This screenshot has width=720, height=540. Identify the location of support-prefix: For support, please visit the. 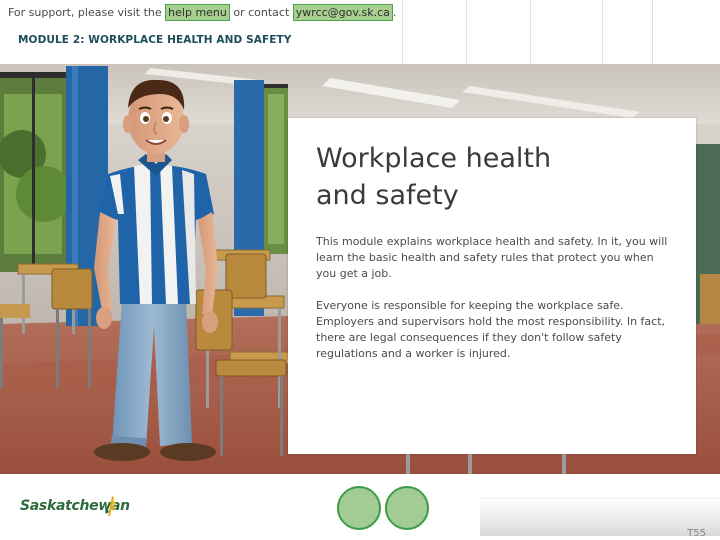
(87, 12).